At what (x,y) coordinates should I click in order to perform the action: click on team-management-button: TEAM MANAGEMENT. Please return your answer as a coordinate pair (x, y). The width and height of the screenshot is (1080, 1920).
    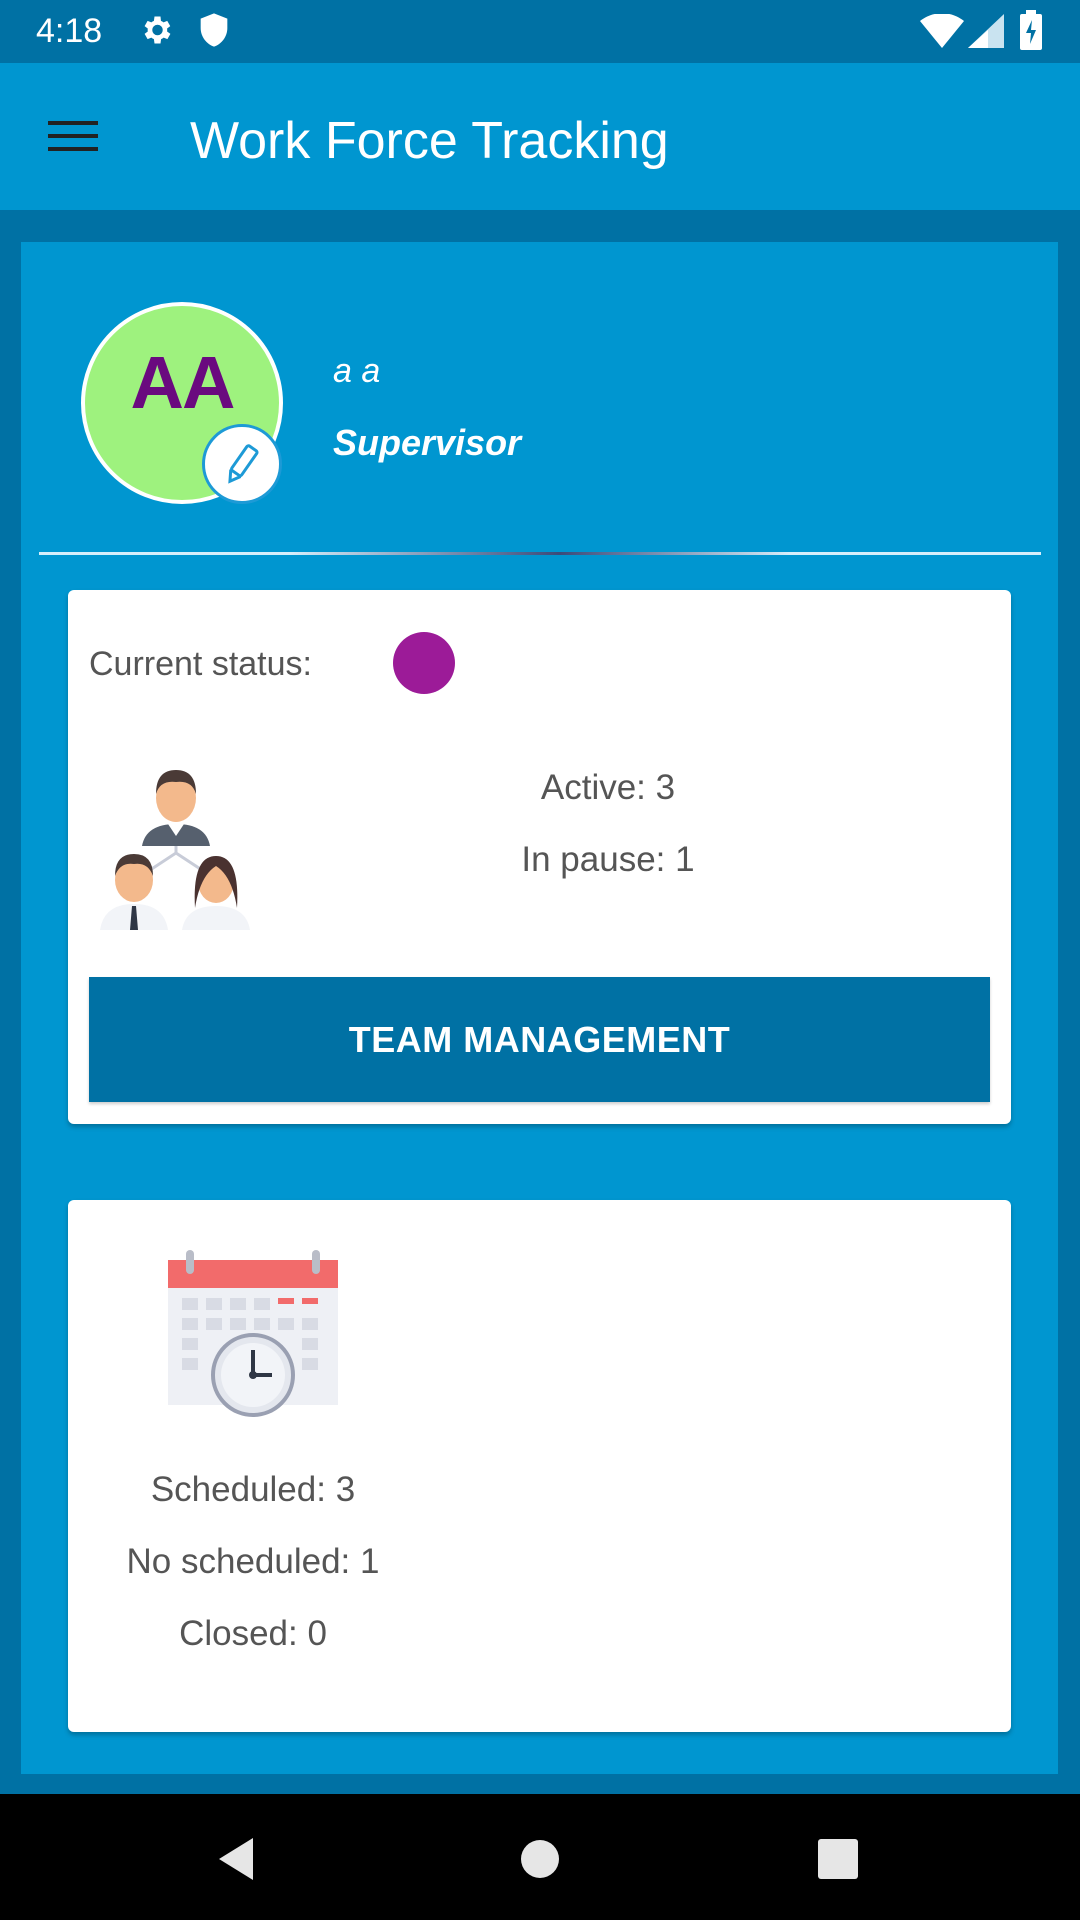
    Looking at the image, I should click on (539, 1039).